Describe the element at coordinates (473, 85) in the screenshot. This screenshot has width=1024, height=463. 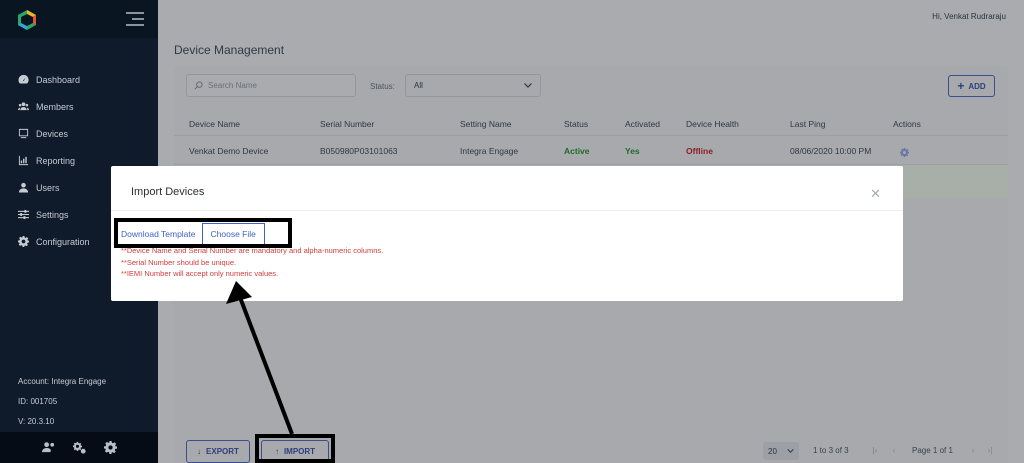
I see `status-select: All` at that location.